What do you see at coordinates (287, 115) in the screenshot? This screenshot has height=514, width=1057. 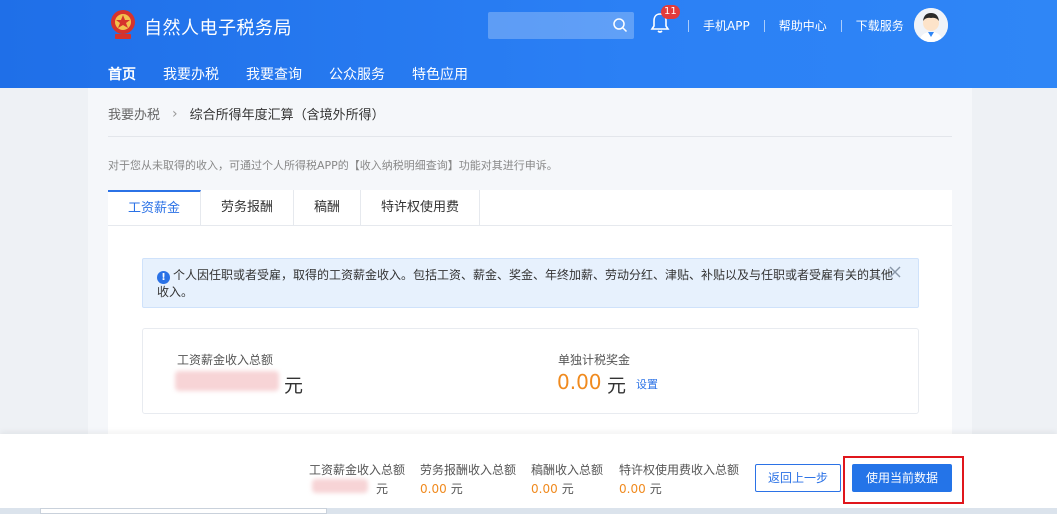 I see `breadcrumb-current: 综合所得年度汇算（含境外所得）` at bounding box center [287, 115].